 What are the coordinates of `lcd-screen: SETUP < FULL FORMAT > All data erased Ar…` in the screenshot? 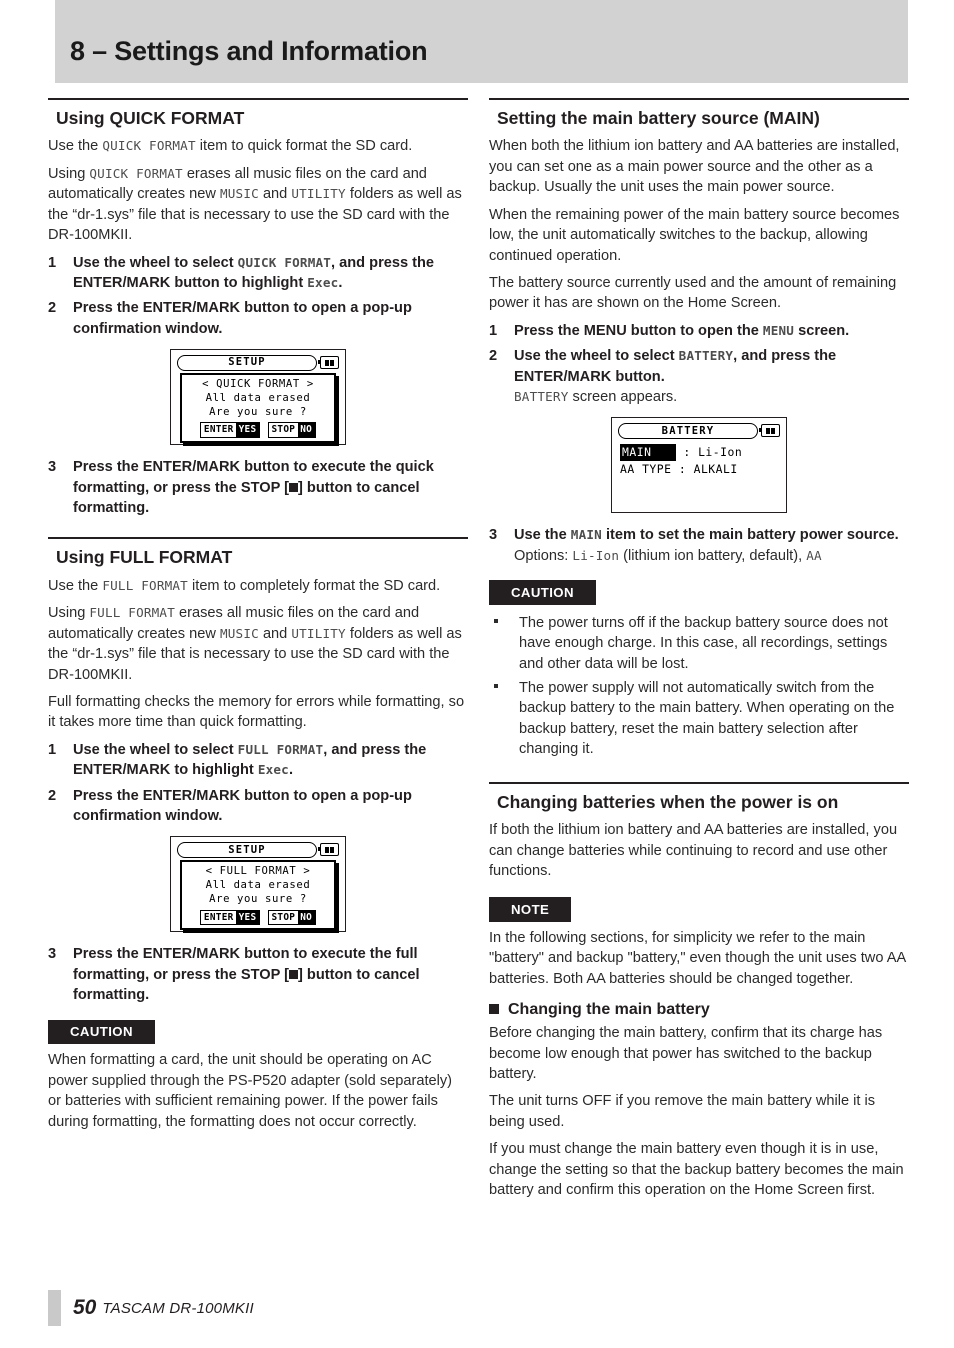 It's located at (258, 884).